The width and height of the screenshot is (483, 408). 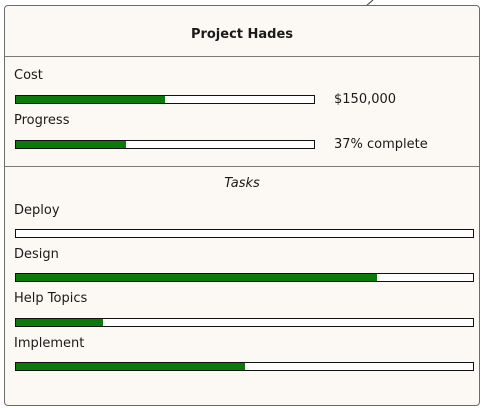 I want to click on progress-value: 37% complete, so click(x=381, y=144).